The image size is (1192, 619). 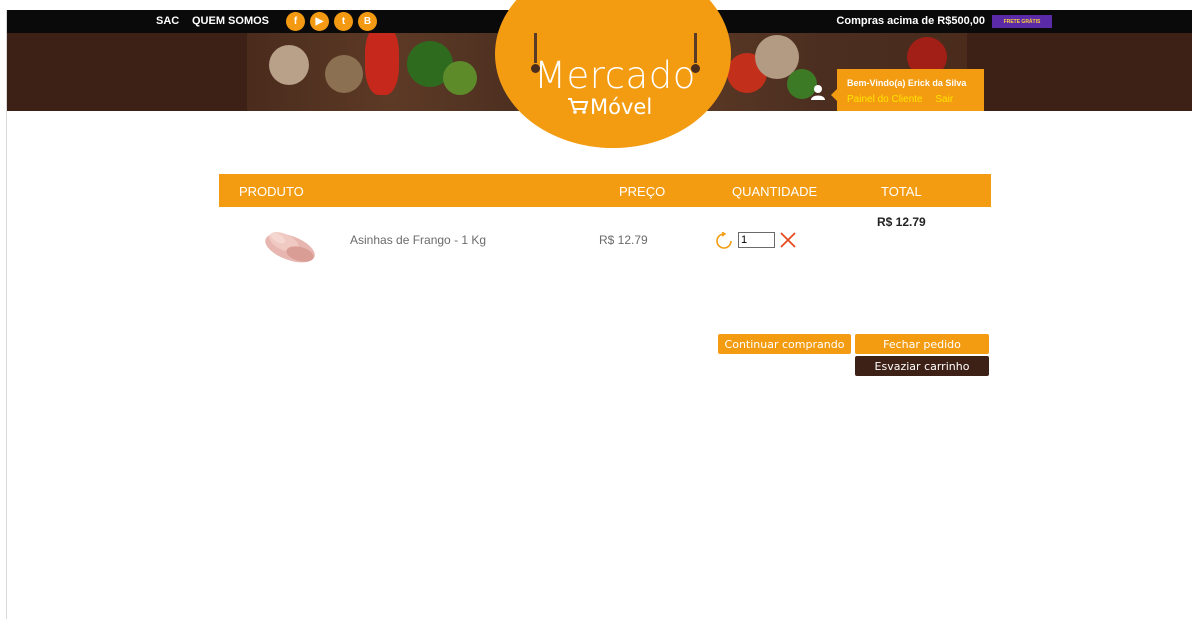 What do you see at coordinates (271, 191) in the screenshot?
I see `header-product: PRODUTO` at bounding box center [271, 191].